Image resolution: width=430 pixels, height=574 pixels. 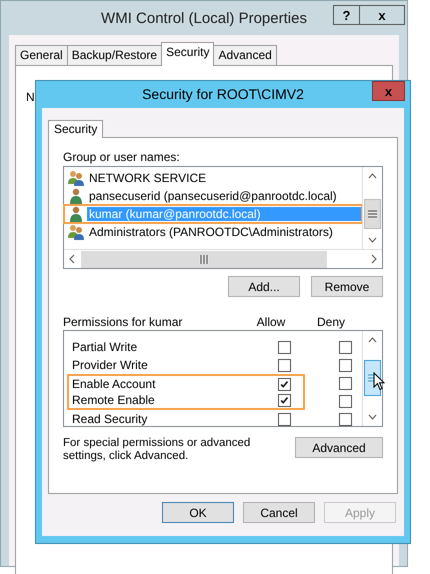 I want to click on tab: Advanced, so click(x=245, y=55).